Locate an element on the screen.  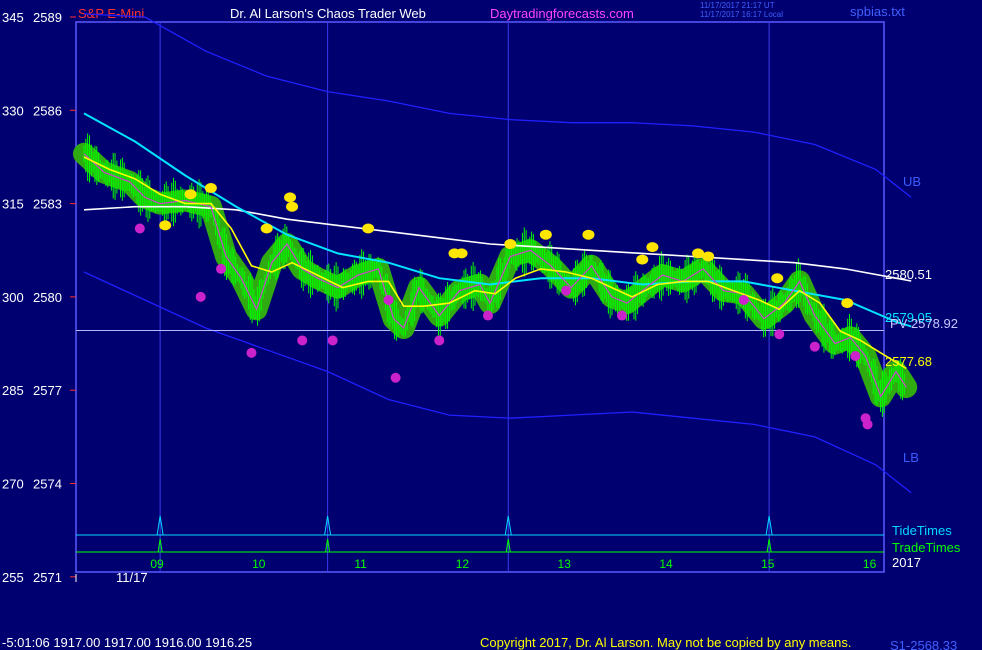
readout-line: -5:01:06 1917.00 1917.00 1916.00 1916.25 is located at coordinates (127, 642).